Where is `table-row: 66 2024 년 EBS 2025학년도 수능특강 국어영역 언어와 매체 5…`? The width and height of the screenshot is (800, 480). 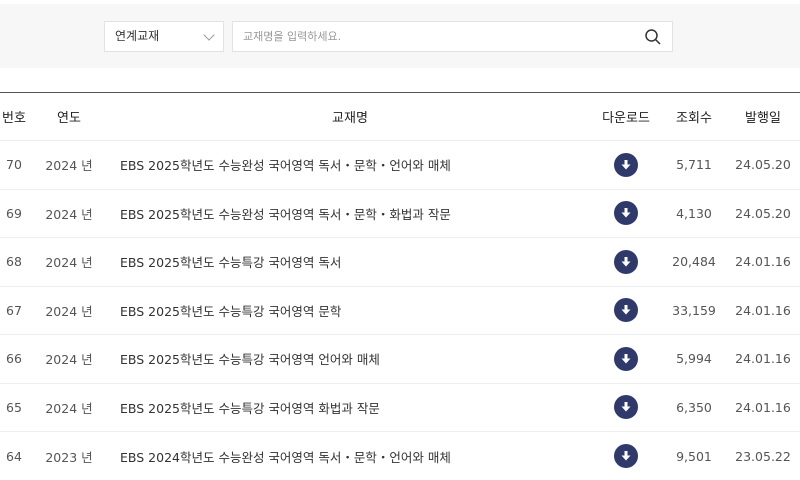 table-row: 66 2024 년 EBS 2025학년도 수능특강 국어영역 언어와 매체 5… is located at coordinates (400, 359).